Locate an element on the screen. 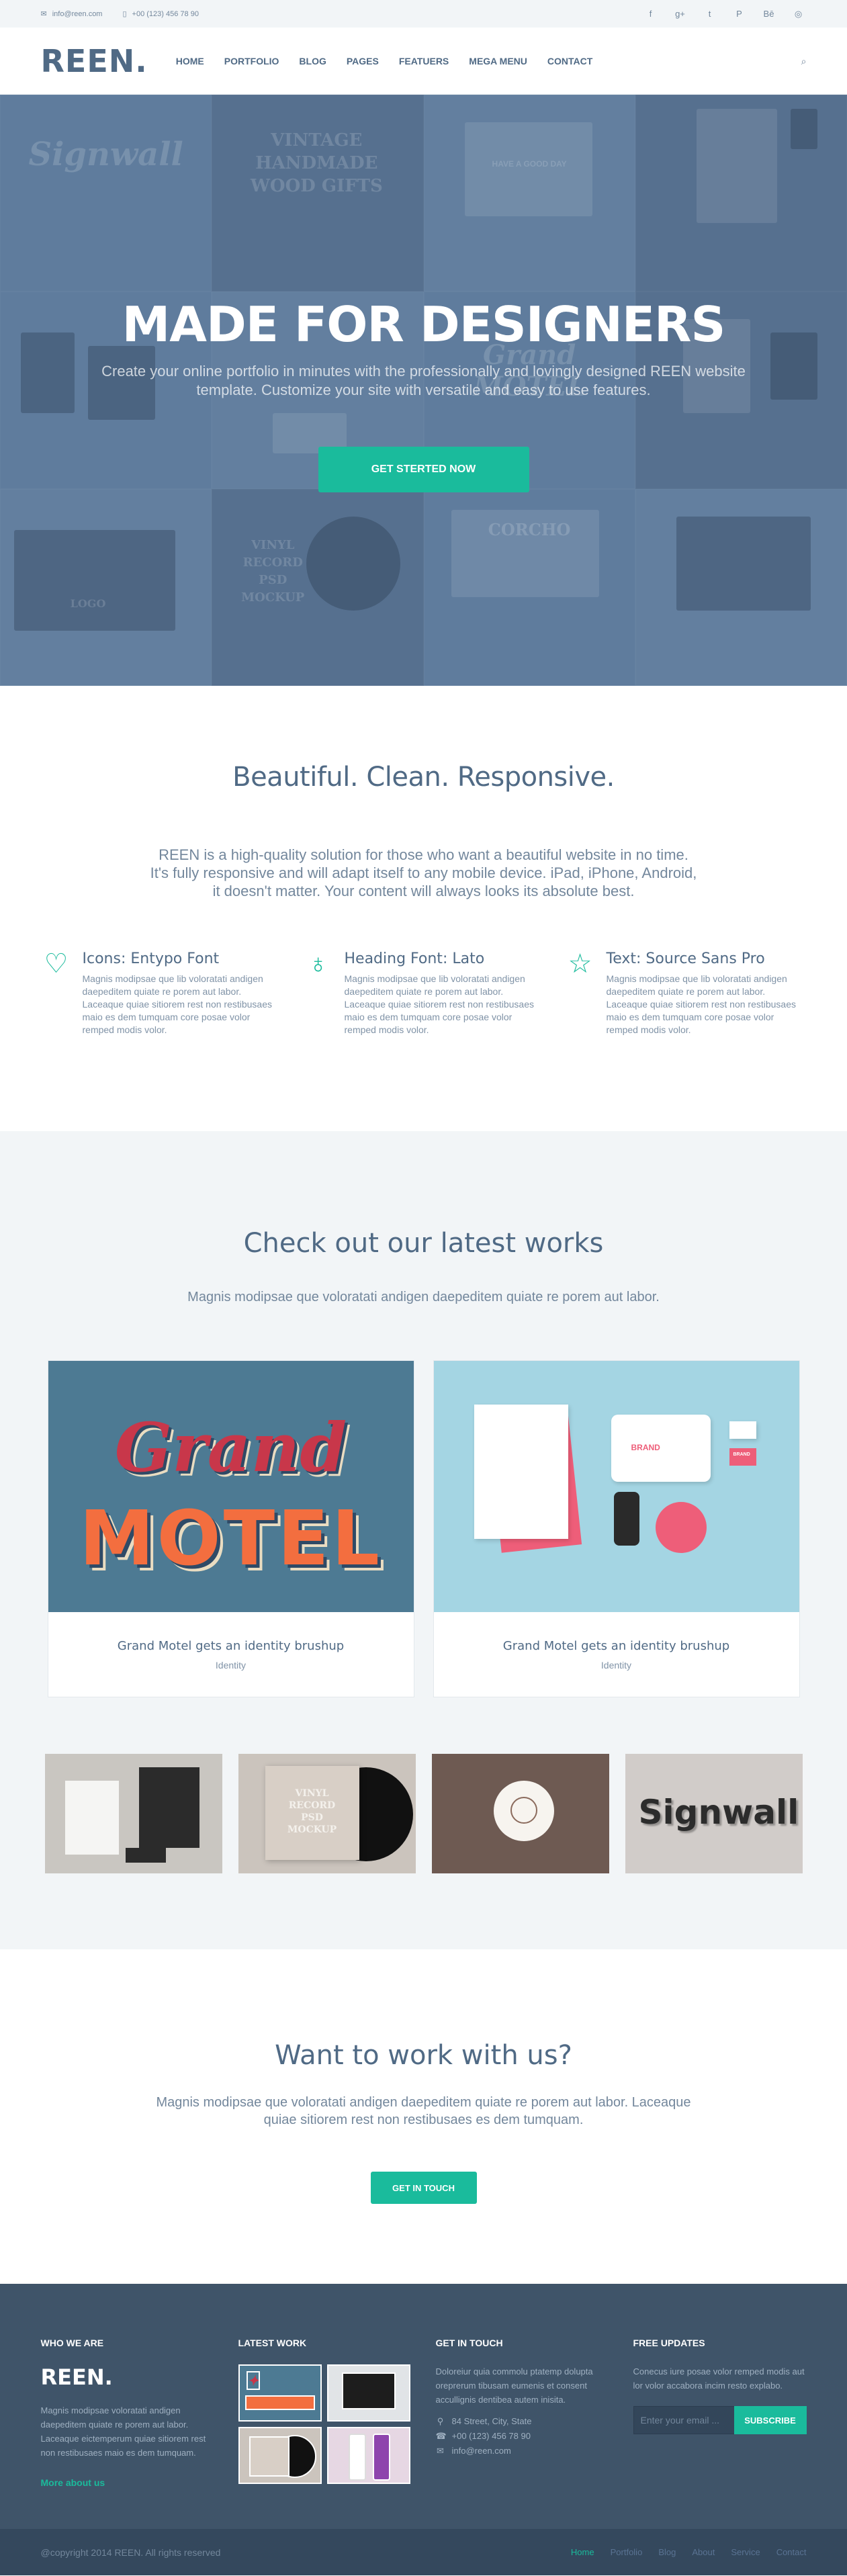 The height and width of the screenshot is (2576, 847). newsletter-email-input is located at coordinates (683, 2420).